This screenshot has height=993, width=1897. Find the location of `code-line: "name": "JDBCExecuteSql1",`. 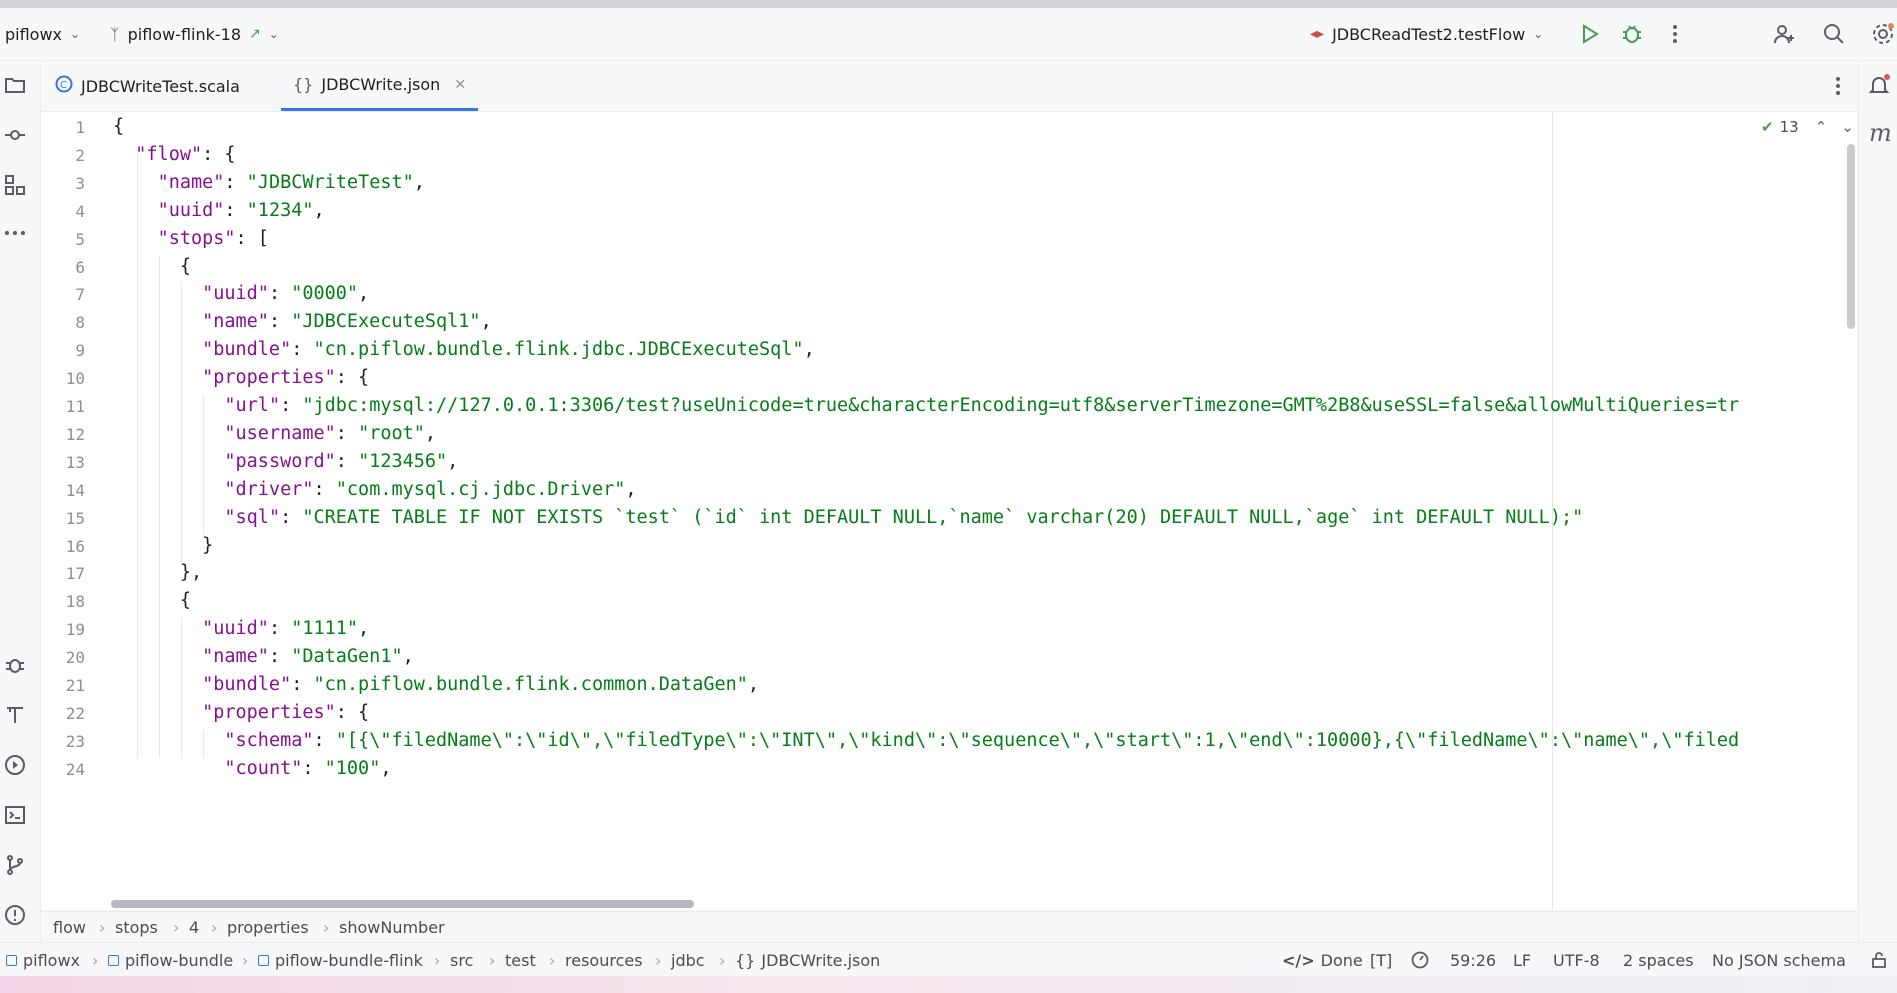

code-line: "name": "JDBCExecuteSql1", is located at coordinates (302, 321).